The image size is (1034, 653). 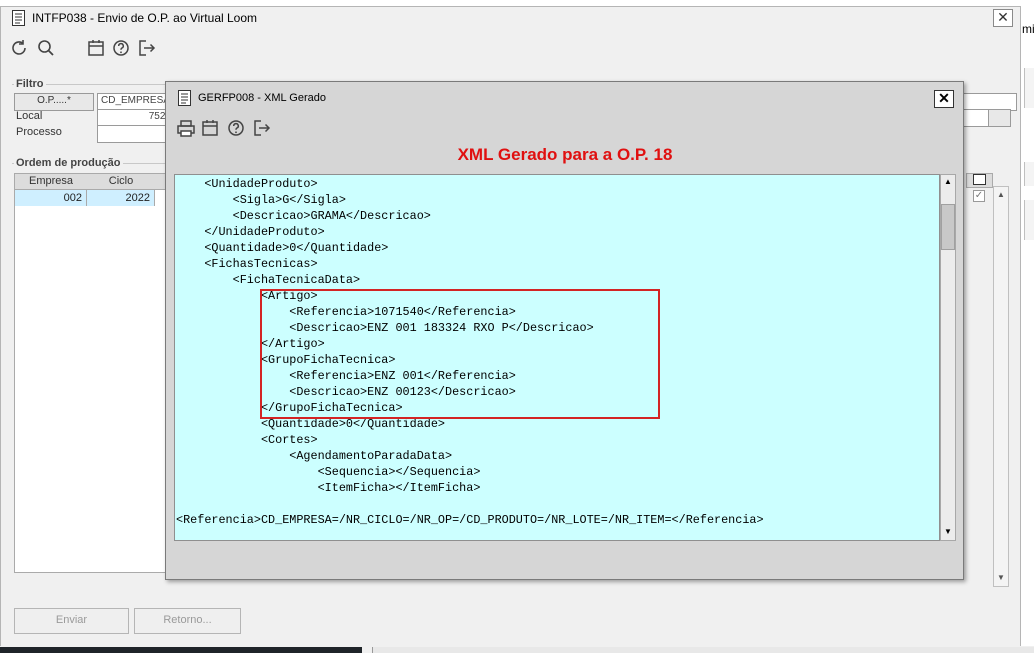 What do you see at coordinates (979, 179) in the screenshot?
I see `select-all-checkbox` at bounding box center [979, 179].